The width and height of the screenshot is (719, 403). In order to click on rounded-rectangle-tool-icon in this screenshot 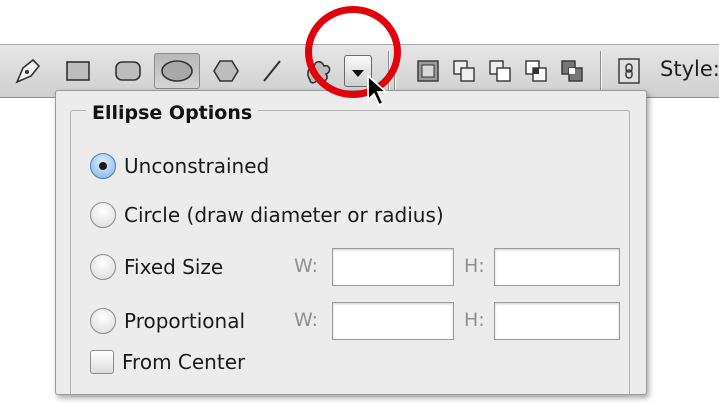, I will do `click(128, 71)`.